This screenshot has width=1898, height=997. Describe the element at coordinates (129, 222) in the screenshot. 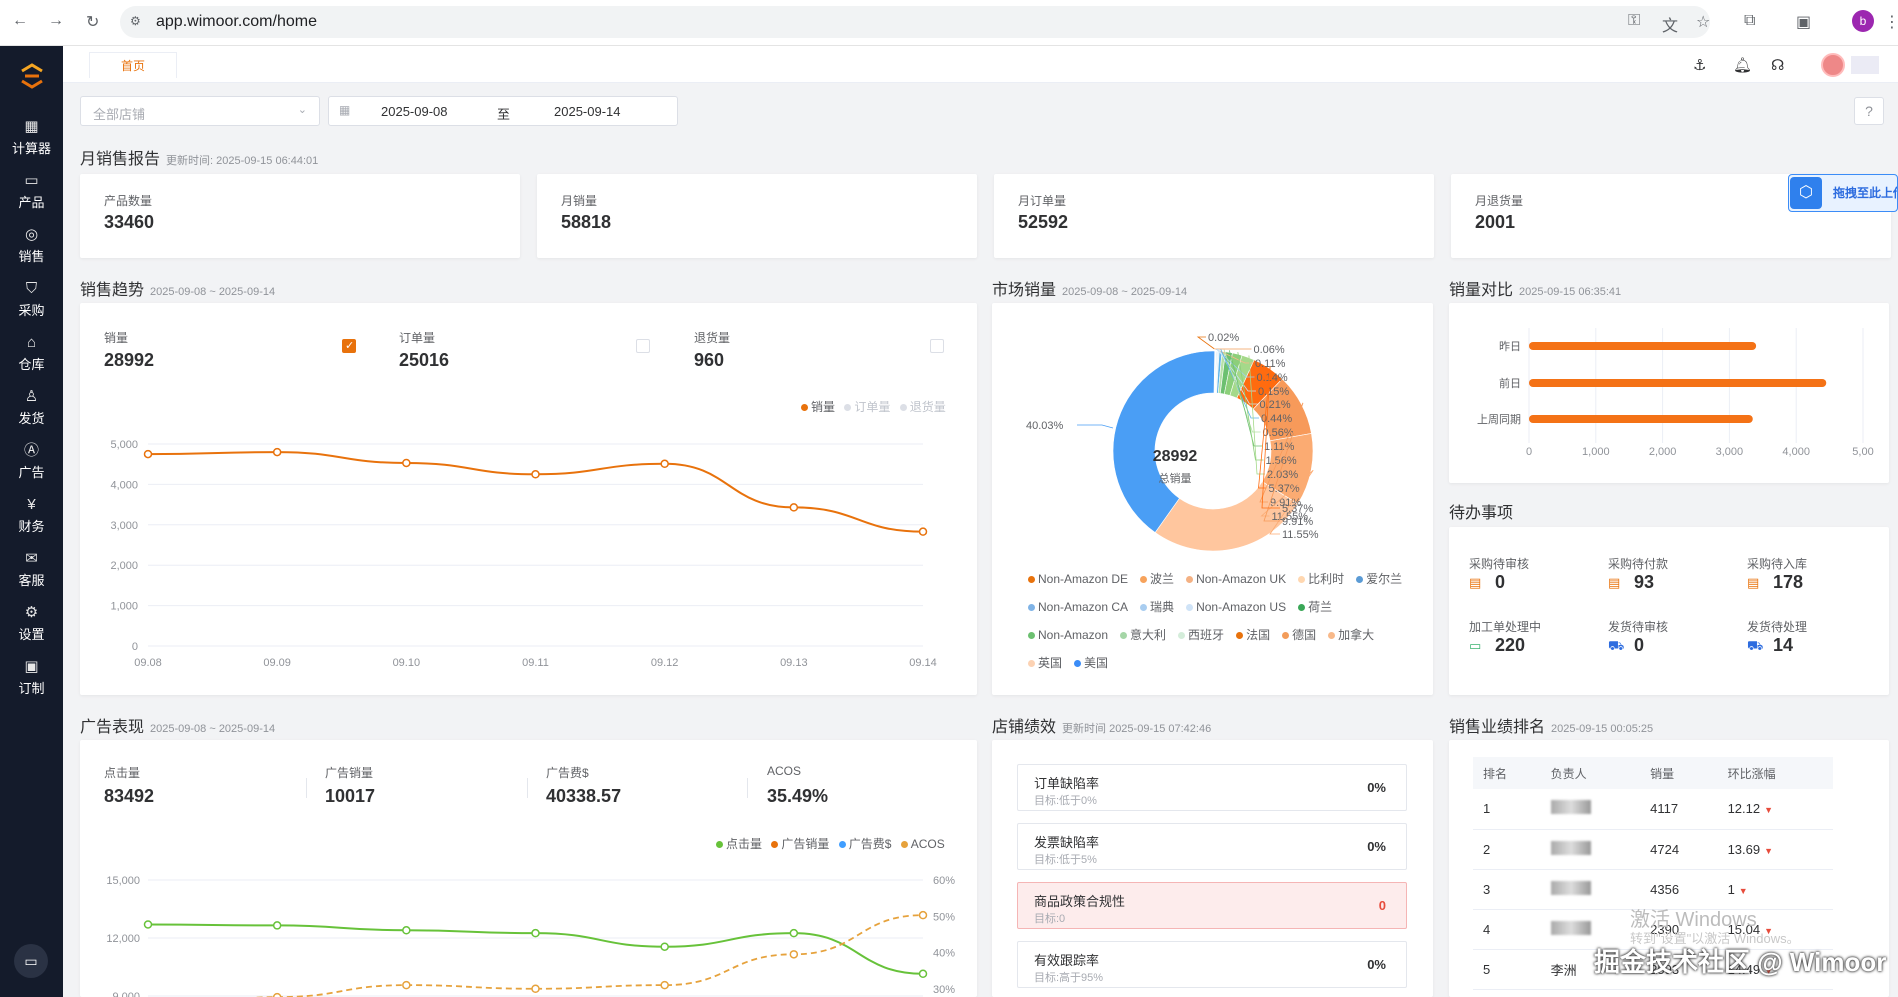

I see `monthly-card-value: 33460` at that location.